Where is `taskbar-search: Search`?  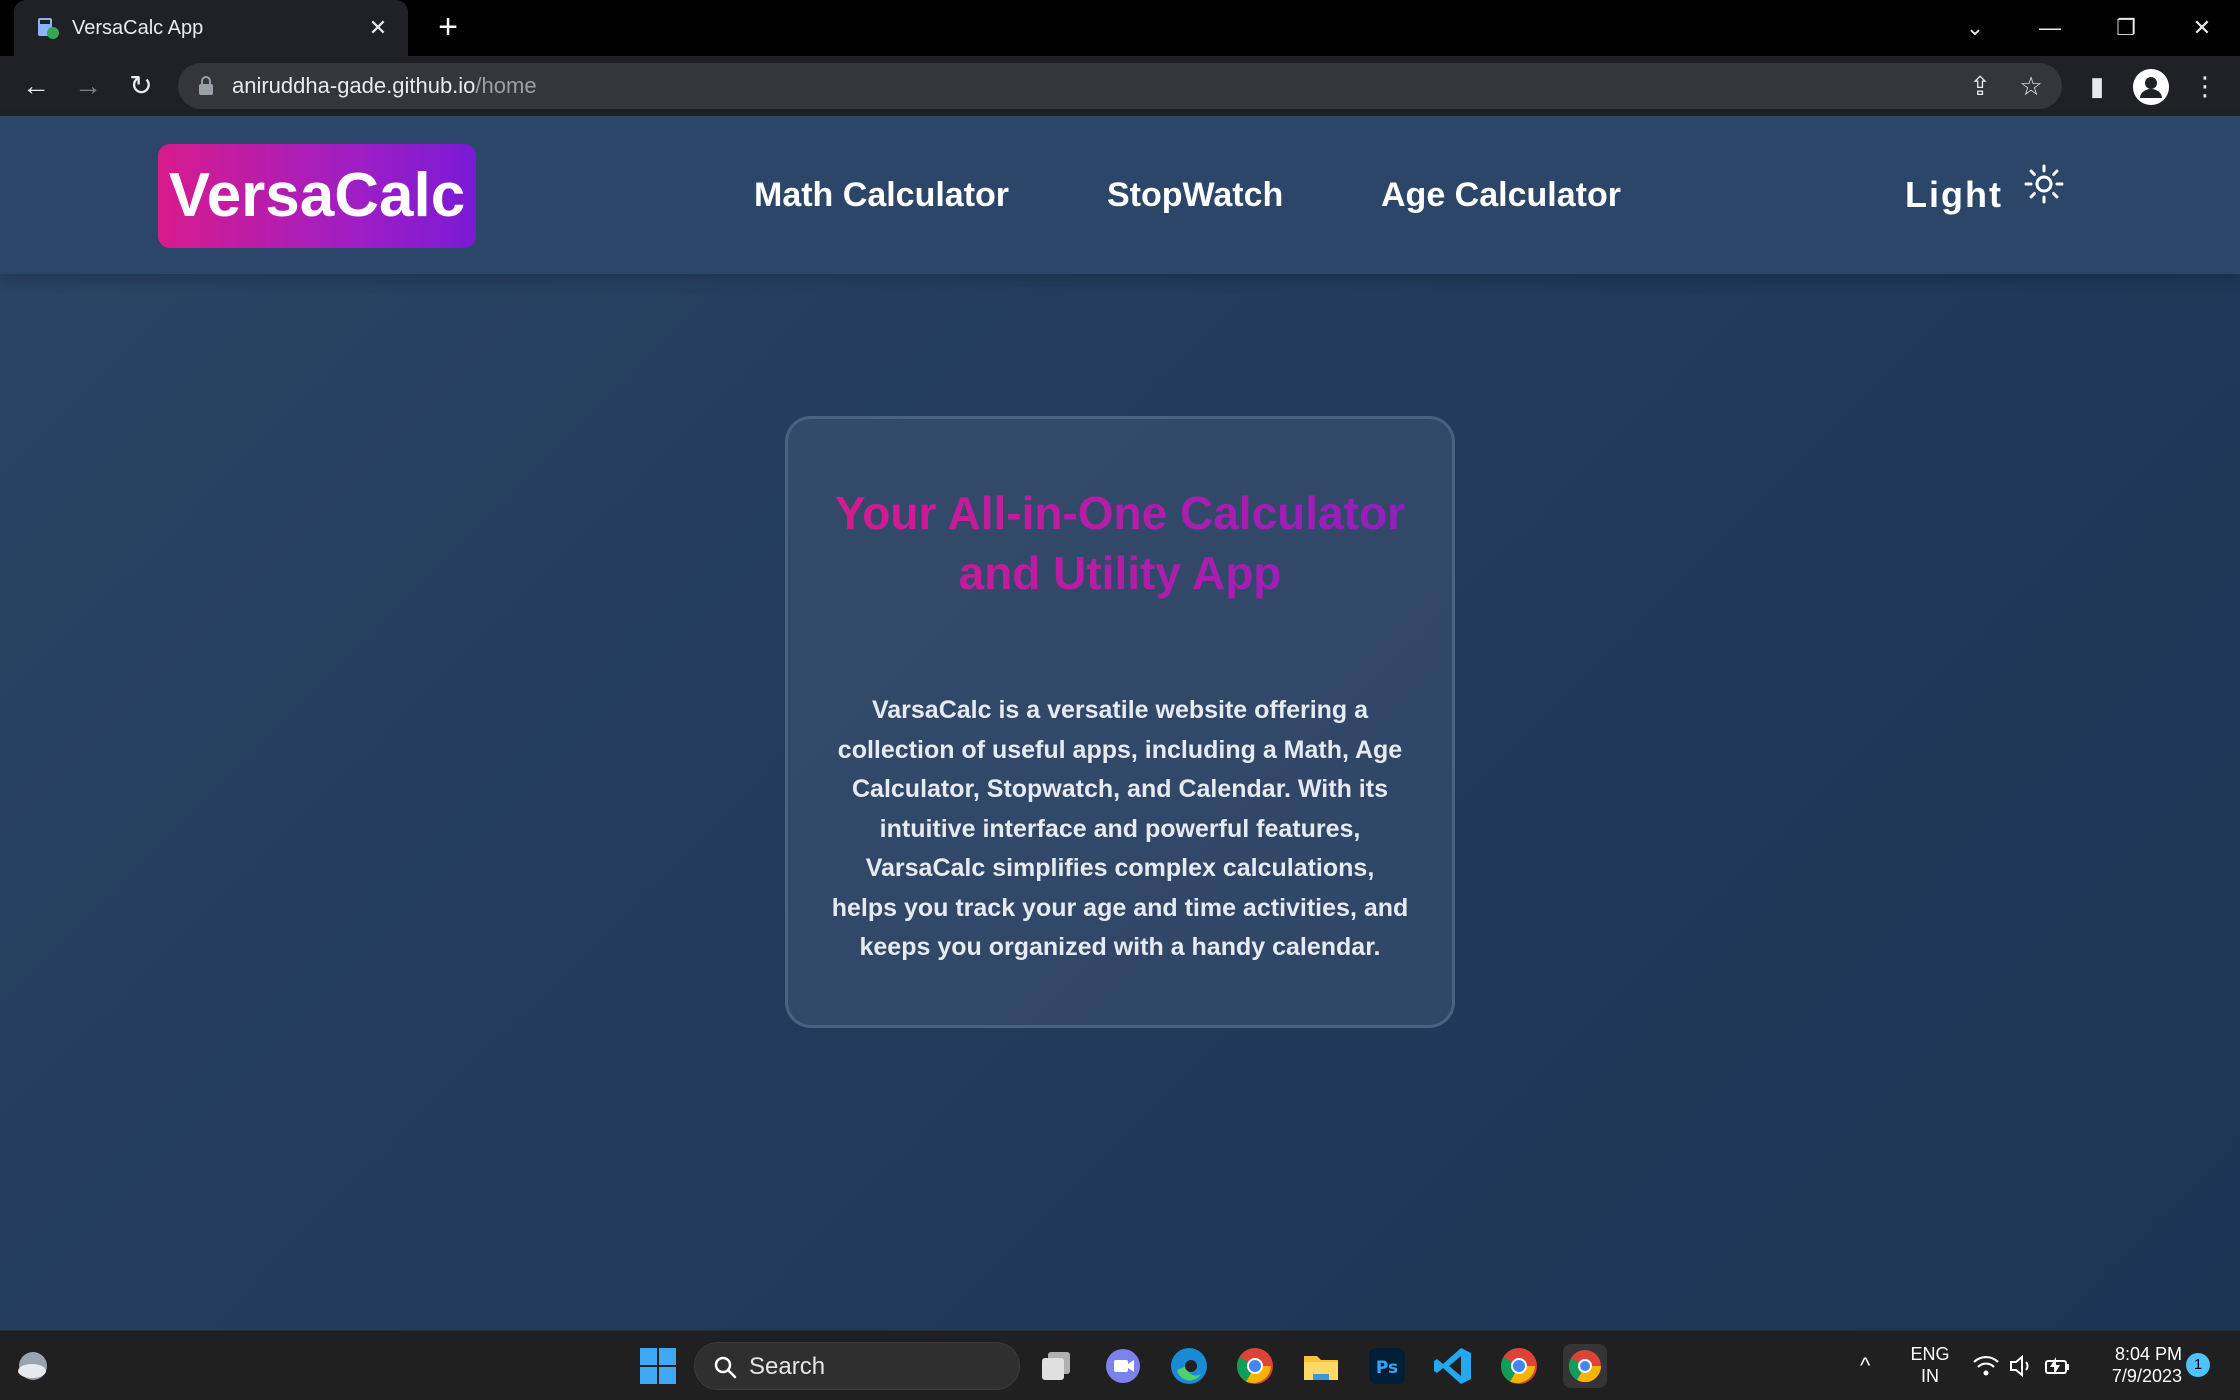
taskbar-search: Search is located at coordinates (857, 1366).